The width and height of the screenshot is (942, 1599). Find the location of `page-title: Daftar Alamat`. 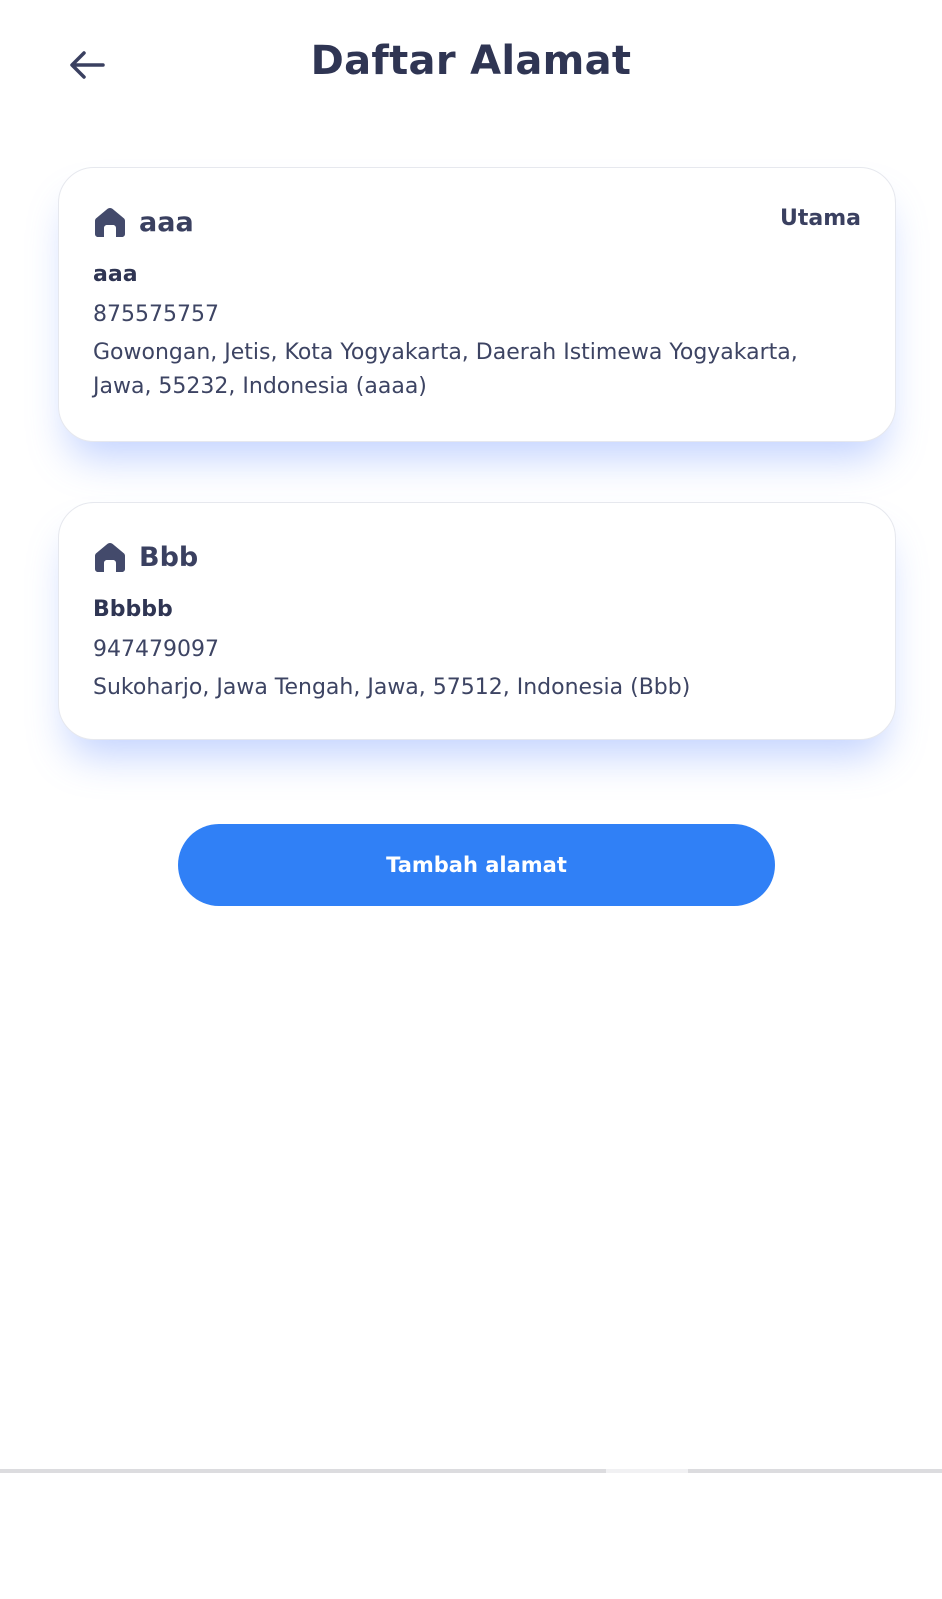

page-title: Daftar Alamat is located at coordinates (471, 61).